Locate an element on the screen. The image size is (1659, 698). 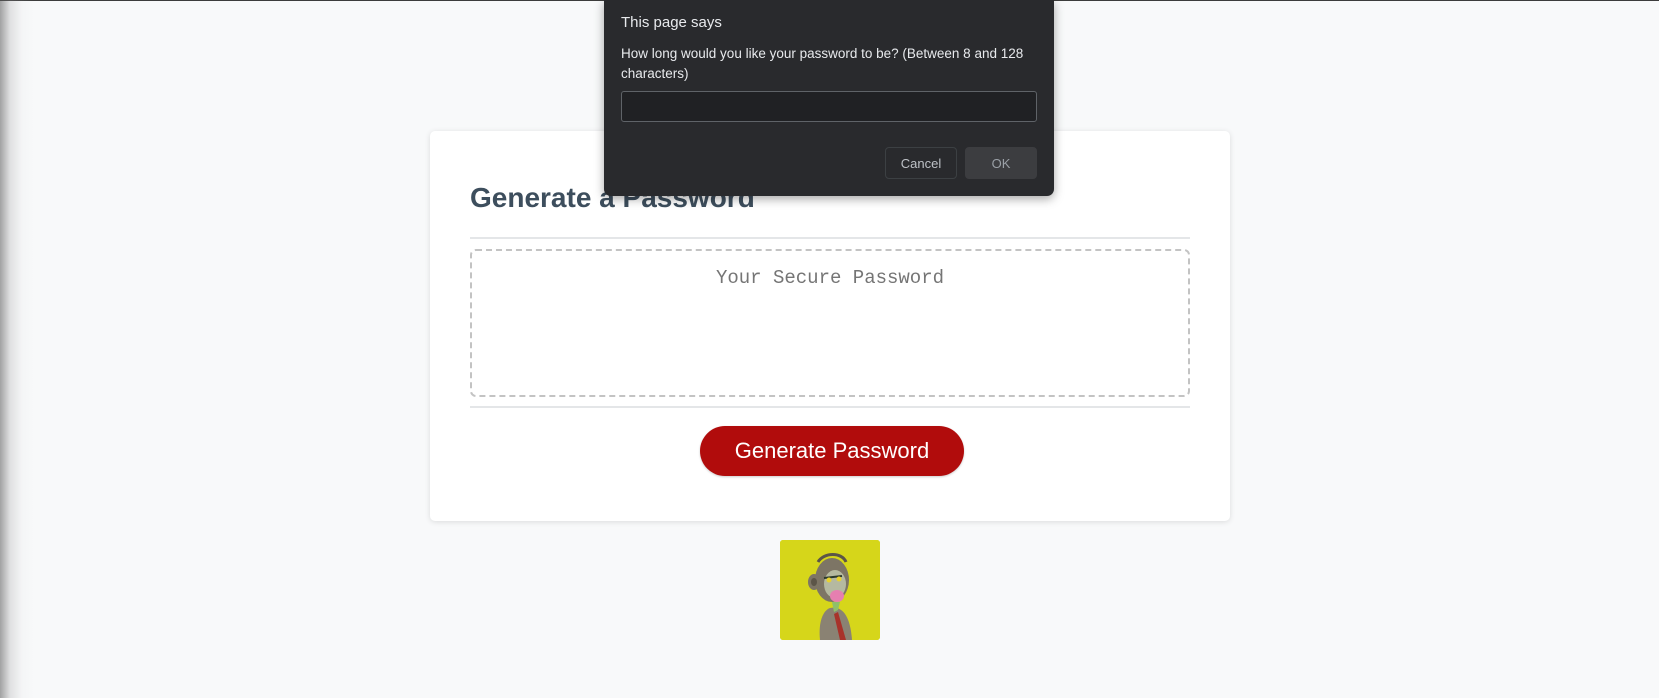
ok-button: OK is located at coordinates (1001, 163).